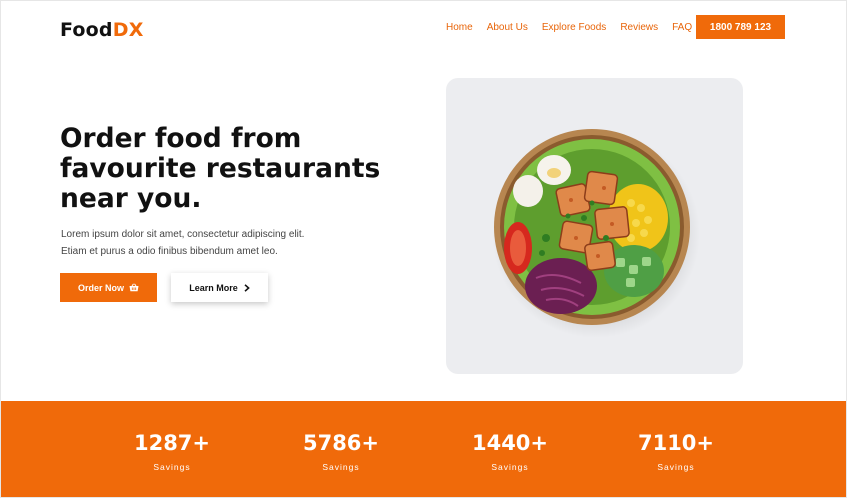 The image size is (847, 498). I want to click on stat-item: 5786+ Savings, so click(341, 451).